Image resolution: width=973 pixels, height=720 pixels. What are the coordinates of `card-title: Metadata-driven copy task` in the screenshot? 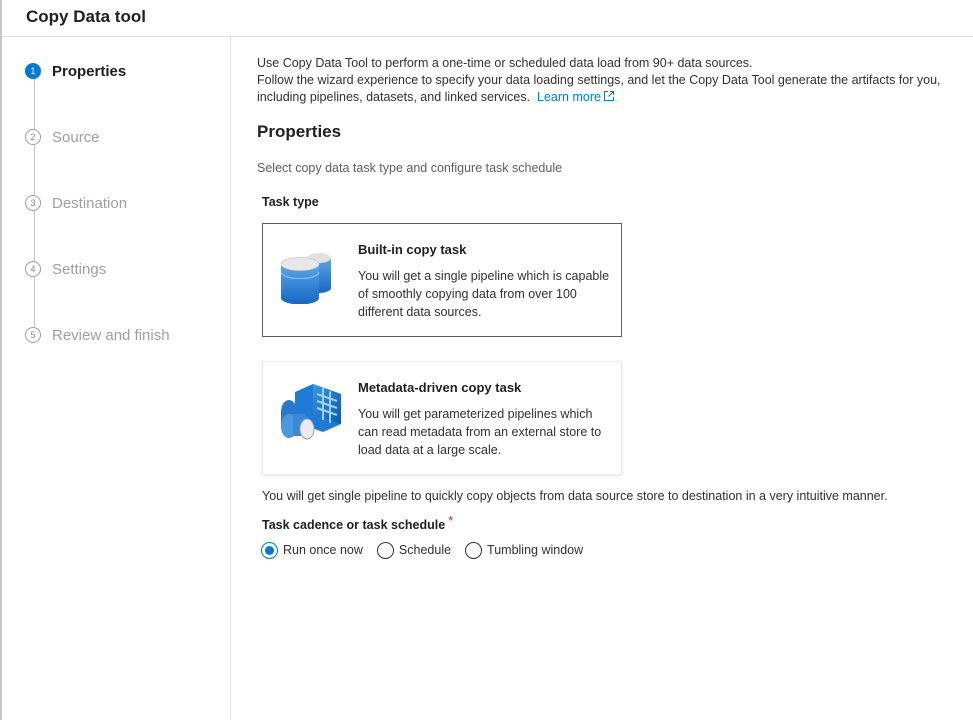 It's located at (440, 387).